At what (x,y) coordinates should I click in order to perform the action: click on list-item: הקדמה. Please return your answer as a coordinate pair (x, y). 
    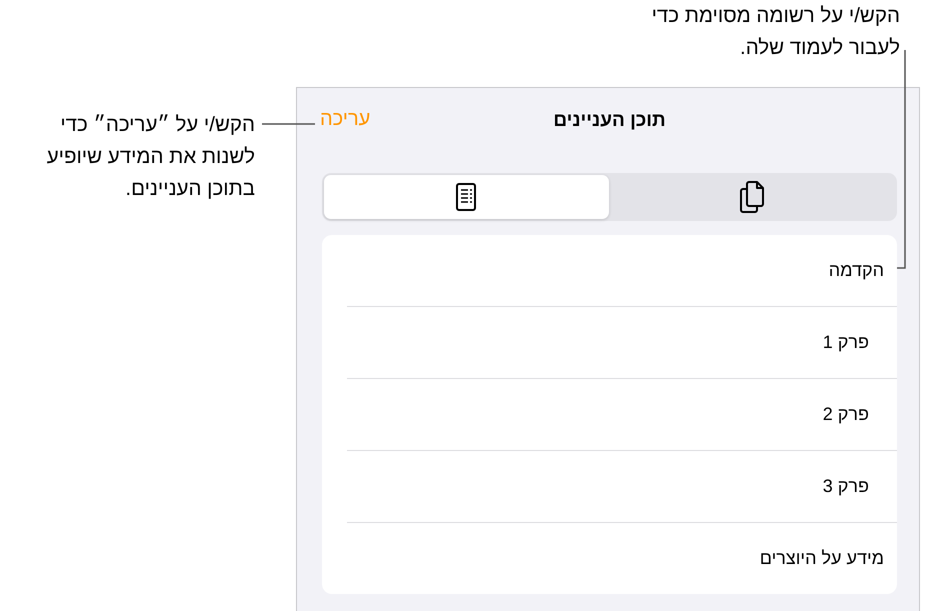
    Looking at the image, I should click on (856, 270).